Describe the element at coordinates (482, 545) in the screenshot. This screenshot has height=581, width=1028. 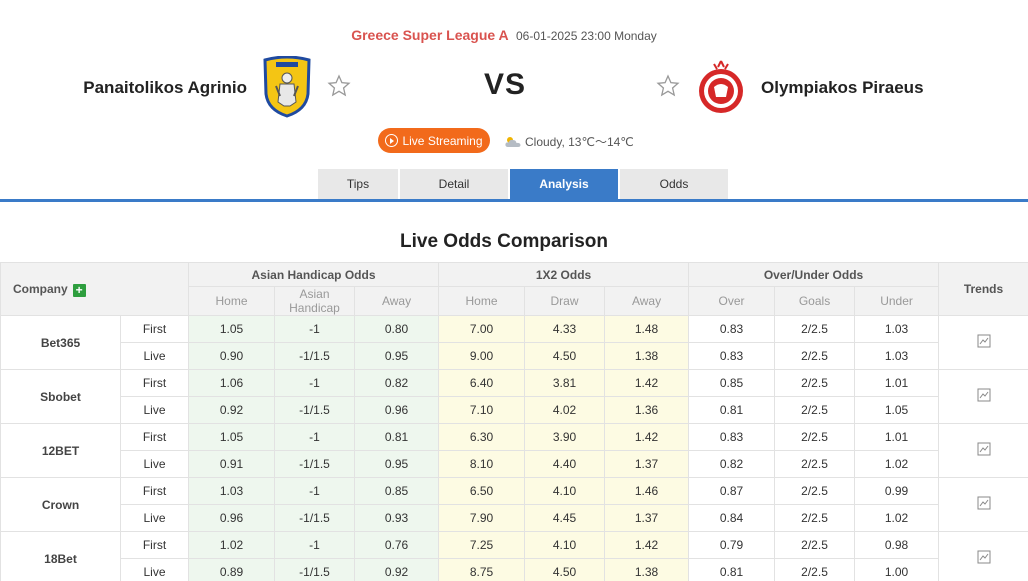
I see `odds-cell: 7.25` at that location.